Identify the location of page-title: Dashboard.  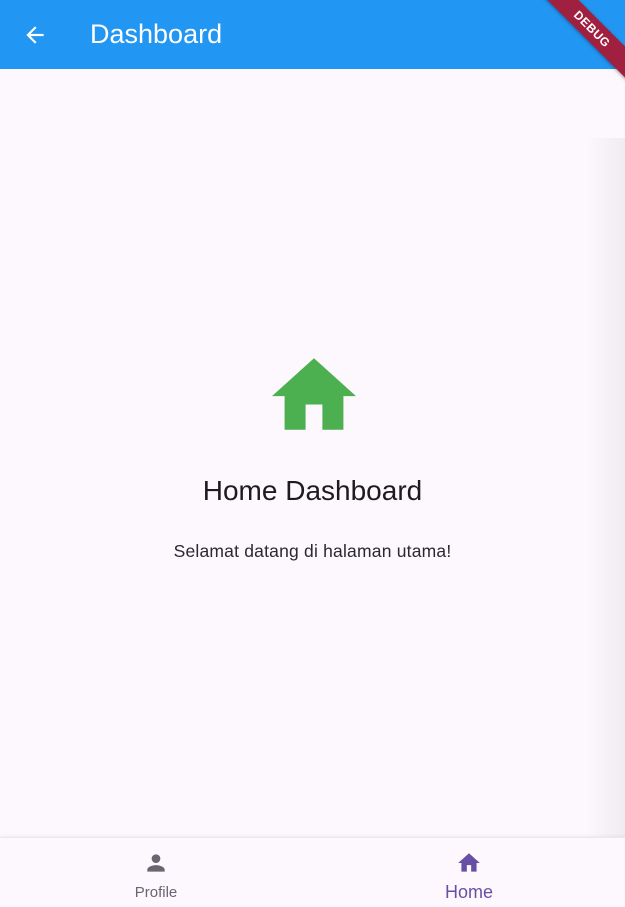
(156, 34).